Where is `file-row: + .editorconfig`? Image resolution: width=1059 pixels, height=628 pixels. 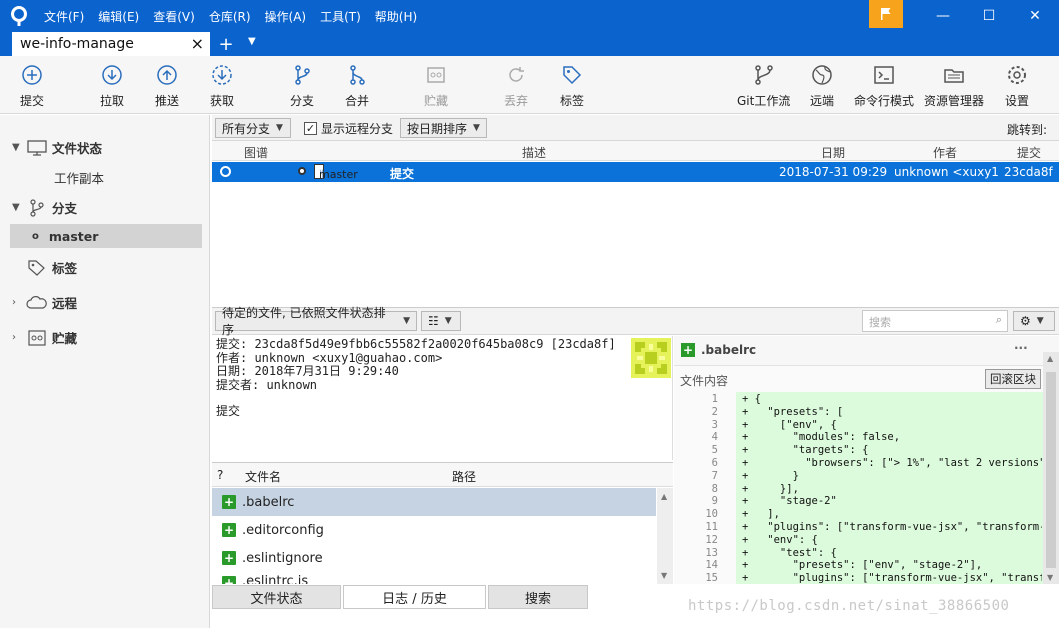
file-row: + .editorconfig is located at coordinates (434, 530).